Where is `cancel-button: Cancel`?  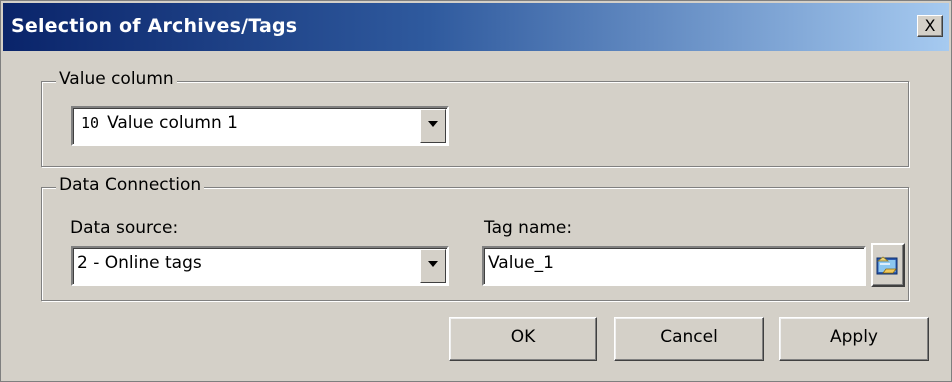
cancel-button: Cancel is located at coordinates (689, 339).